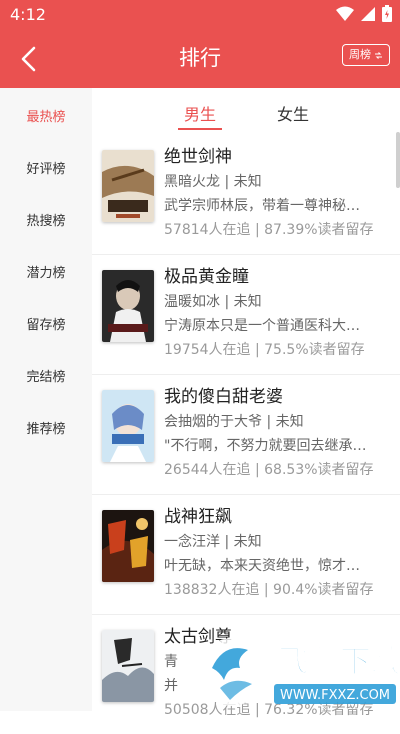  I want to click on sidebar-item-completed: 完结榜, so click(46, 375).